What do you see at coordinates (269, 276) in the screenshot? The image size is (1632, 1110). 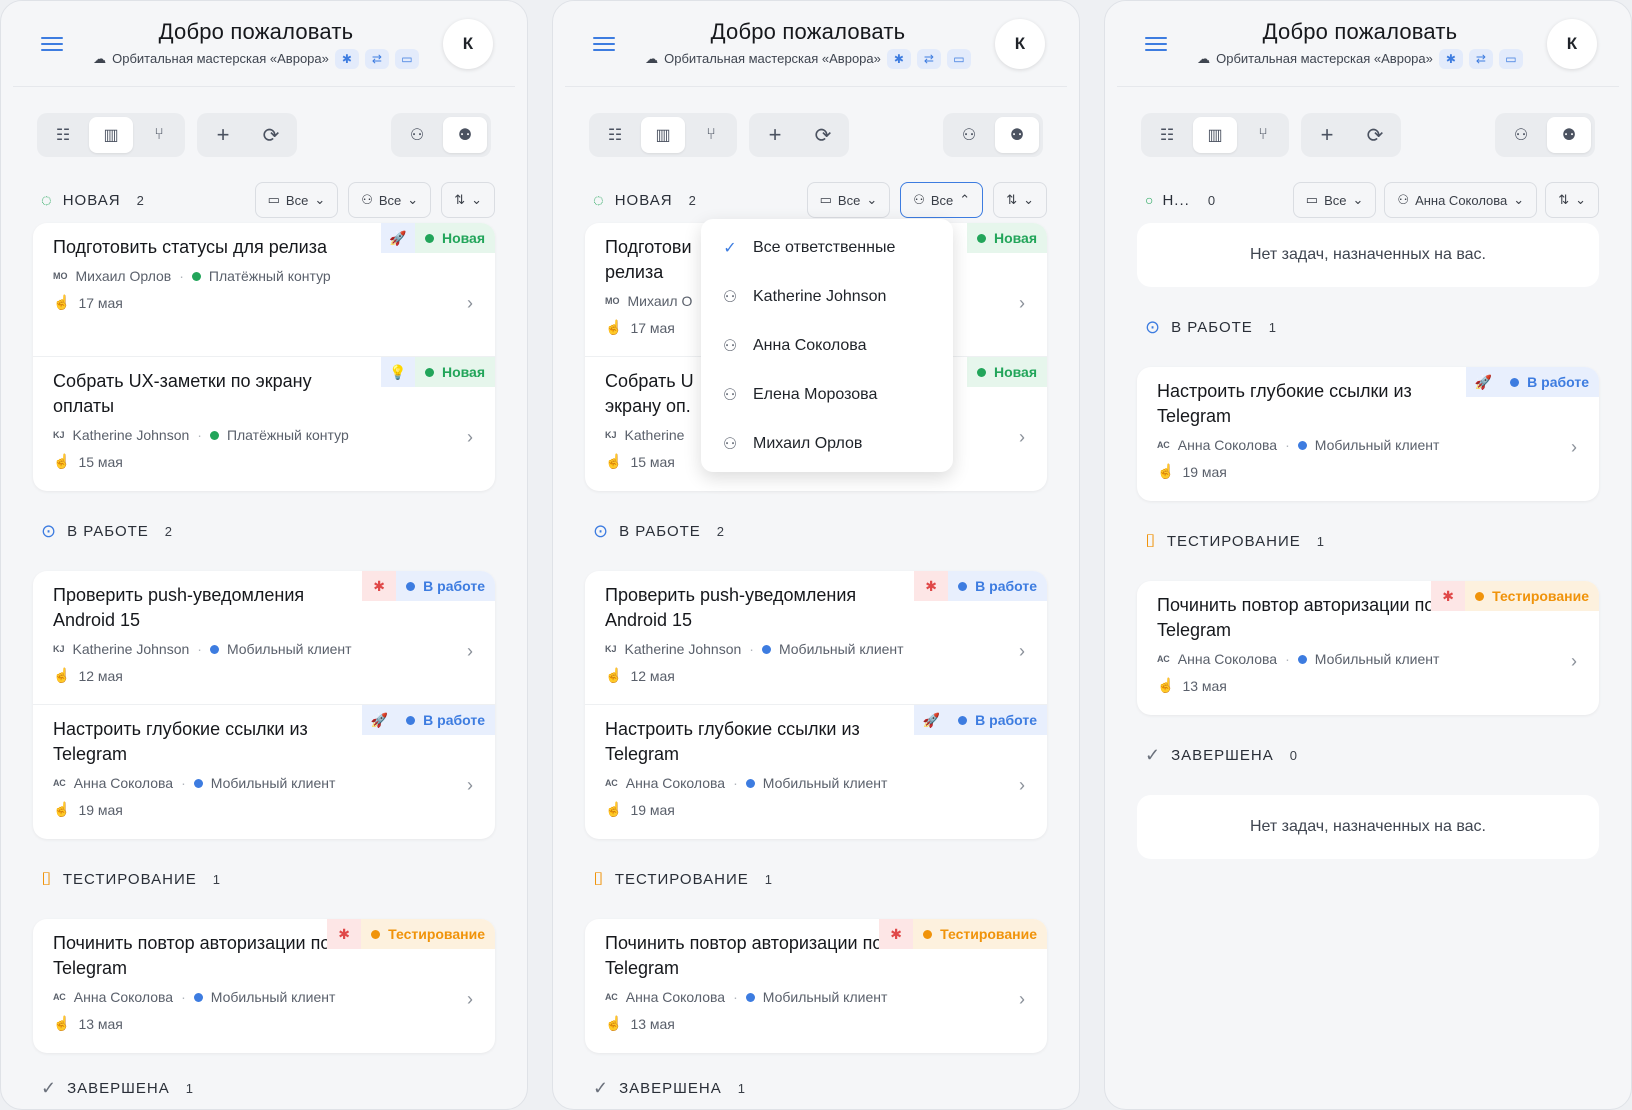 I see `task-project: Платёжный контур` at bounding box center [269, 276].